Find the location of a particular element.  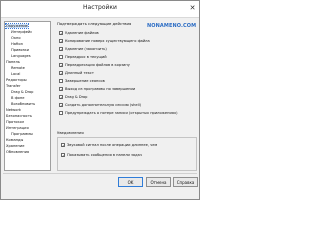

tree-item-resume: Возобновить is located at coordinates (23, 104).